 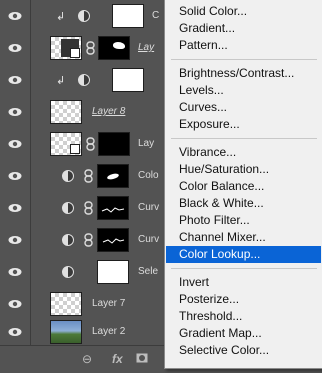 I want to click on photo-thumbnail, so click(x=66, y=332).